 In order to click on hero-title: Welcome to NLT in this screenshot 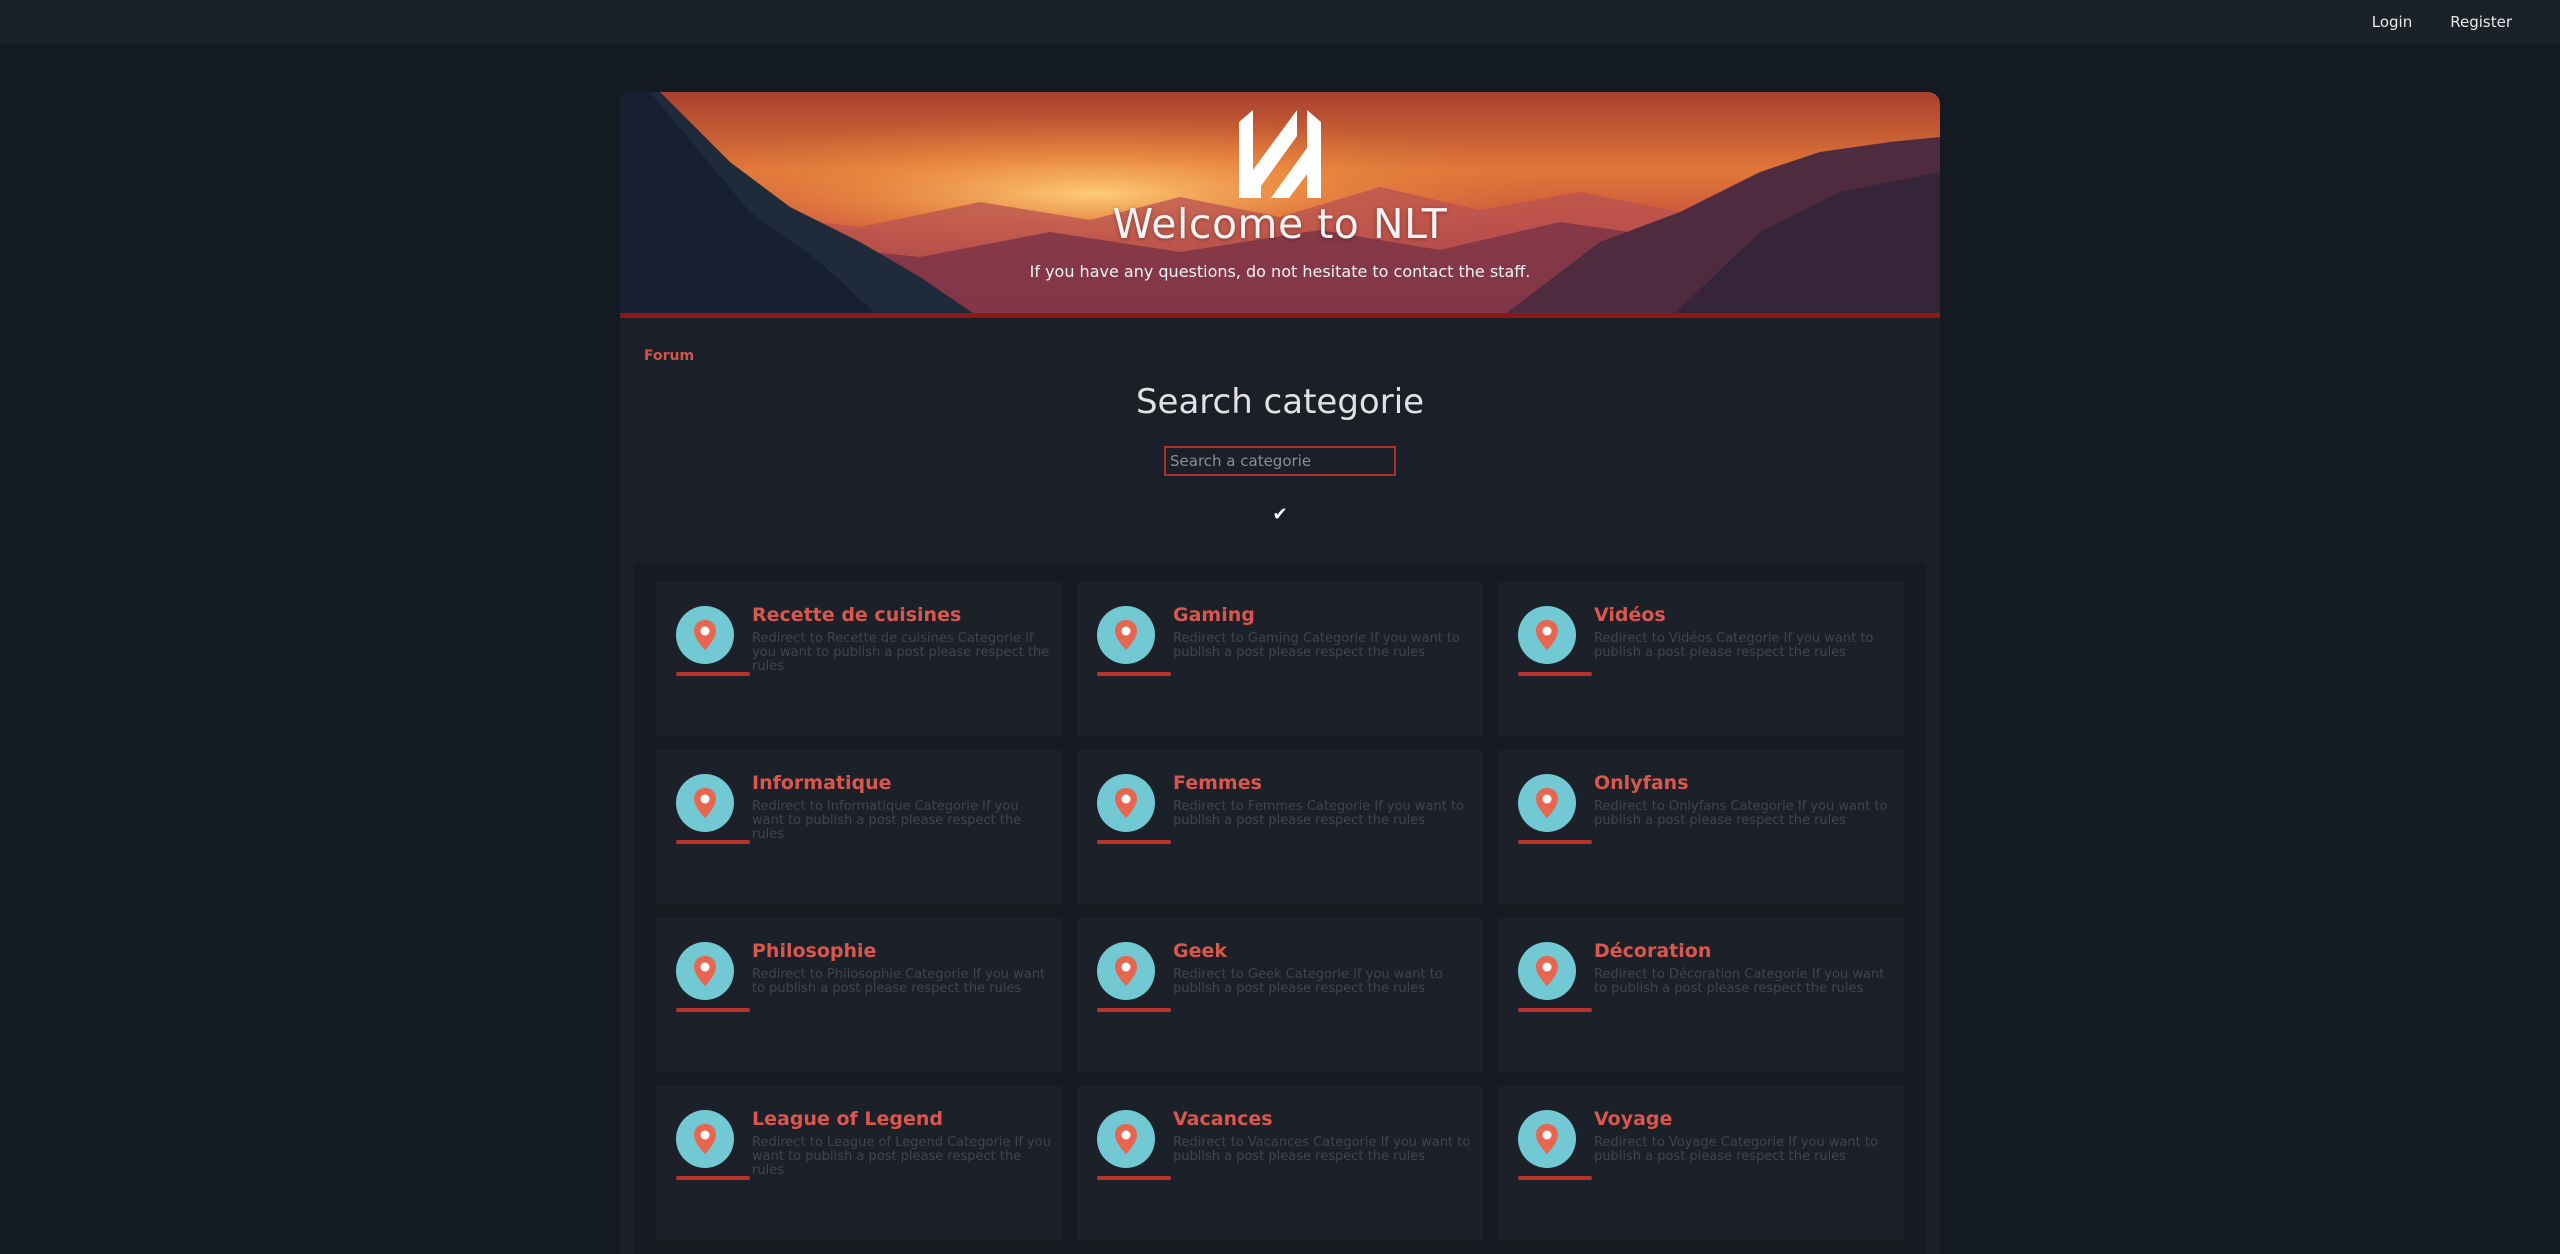, I will do `click(1280, 224)`.